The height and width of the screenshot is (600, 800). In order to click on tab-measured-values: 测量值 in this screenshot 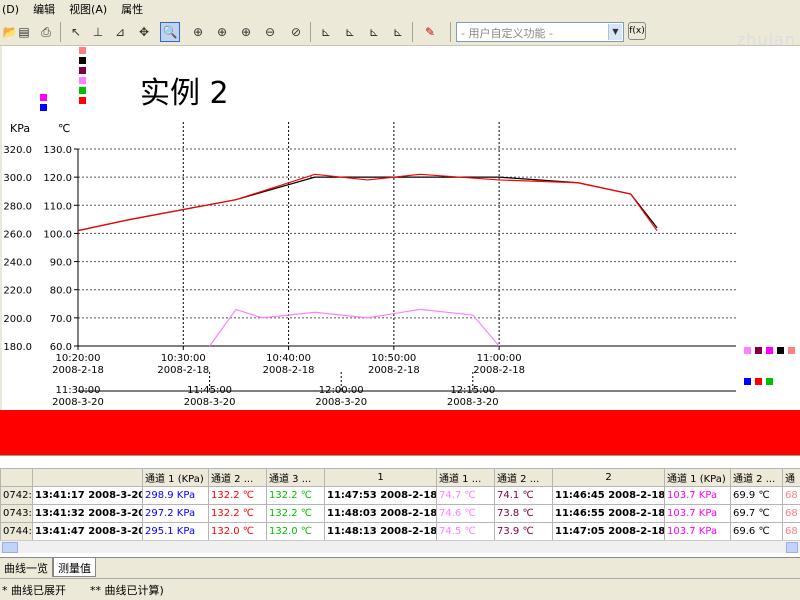, I will do `click(74, 567)`.